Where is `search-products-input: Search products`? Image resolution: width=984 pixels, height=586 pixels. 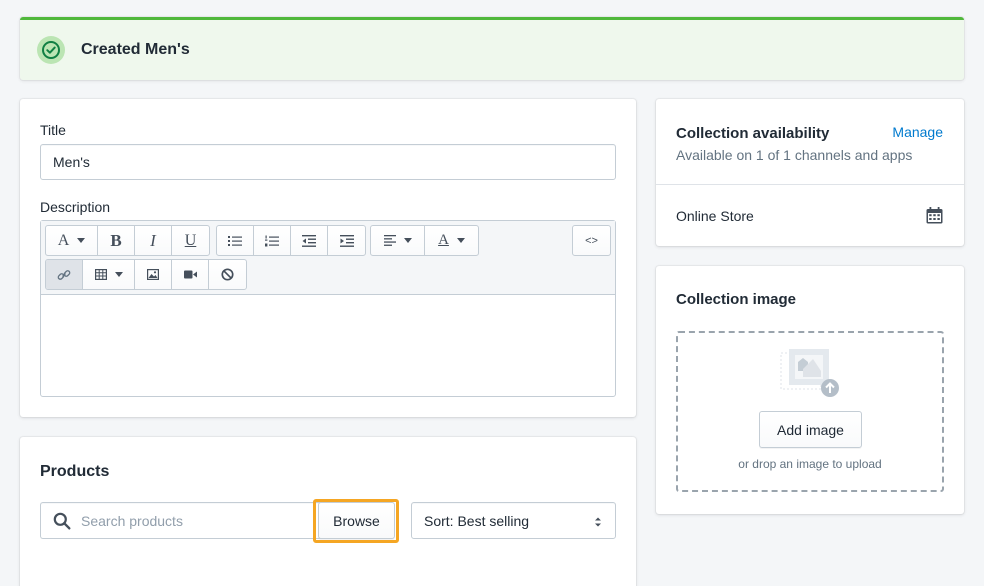
search-products-input: Search products is located at coordinates (189, 520).